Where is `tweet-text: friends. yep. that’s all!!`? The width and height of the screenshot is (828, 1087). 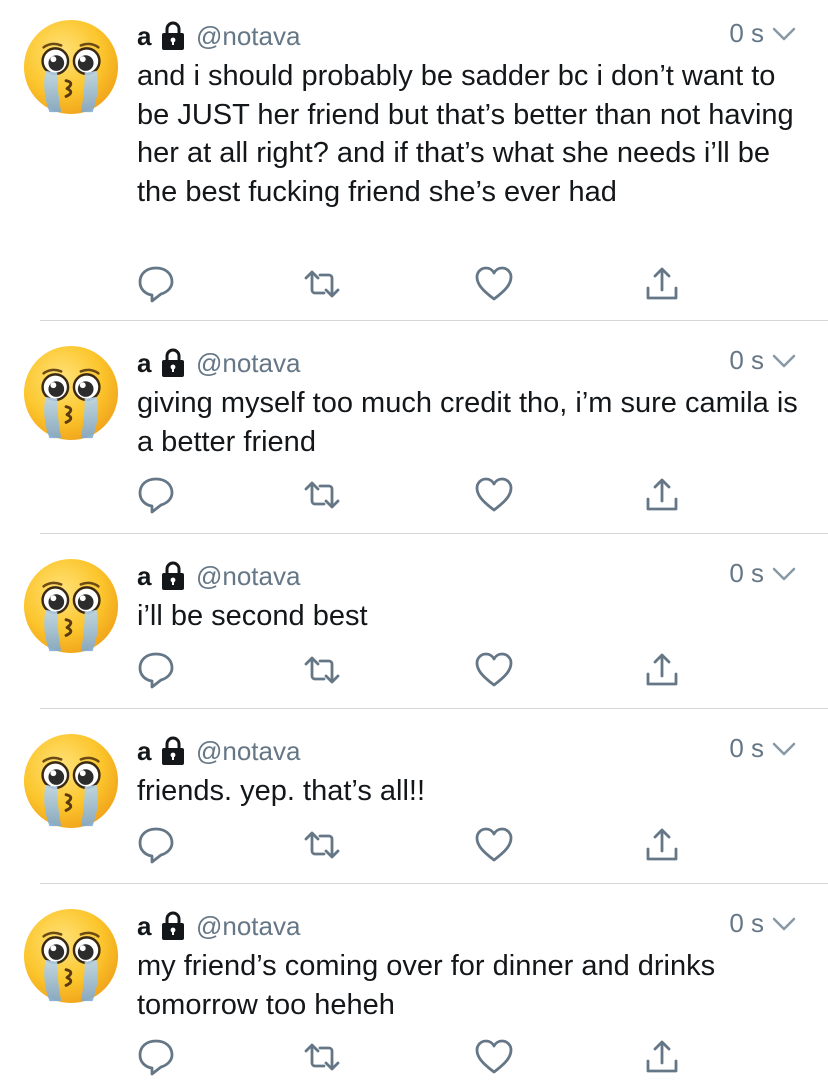 tweet-text: friends. yep. that’s all!! is located at coordinates (281, 791).